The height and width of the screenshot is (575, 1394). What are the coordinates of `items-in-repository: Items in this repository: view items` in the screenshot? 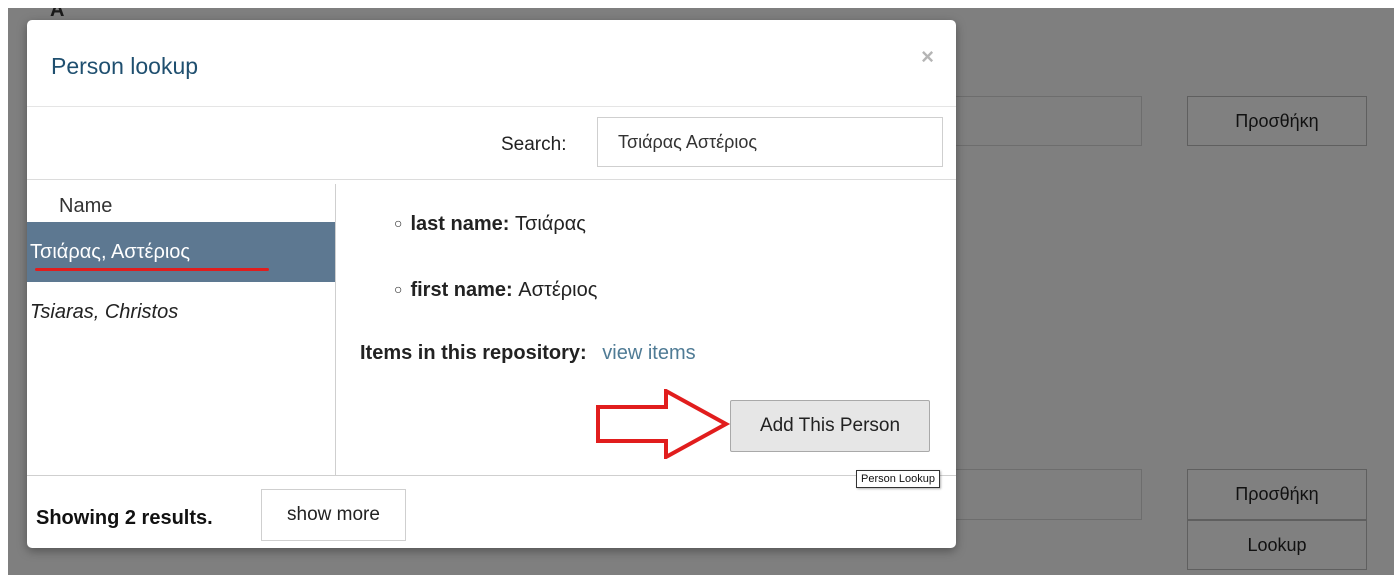 It's located at (528, 353).